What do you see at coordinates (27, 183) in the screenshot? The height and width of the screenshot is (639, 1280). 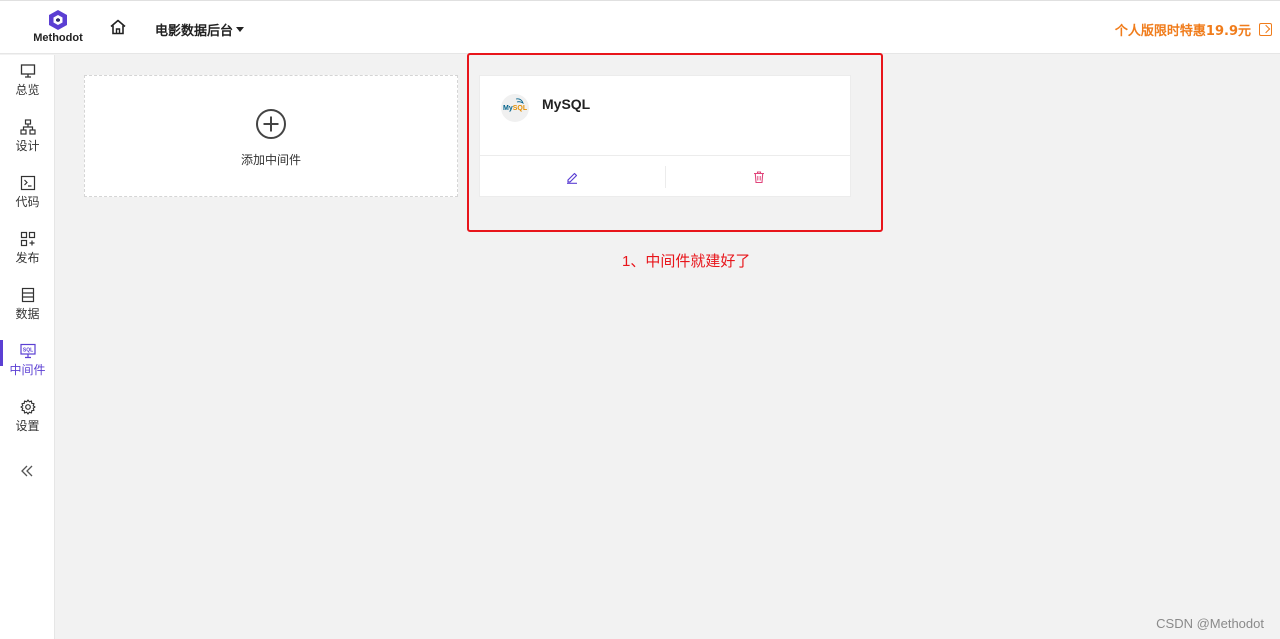 I see `terminal-icon` at bounding box center [27, 183].